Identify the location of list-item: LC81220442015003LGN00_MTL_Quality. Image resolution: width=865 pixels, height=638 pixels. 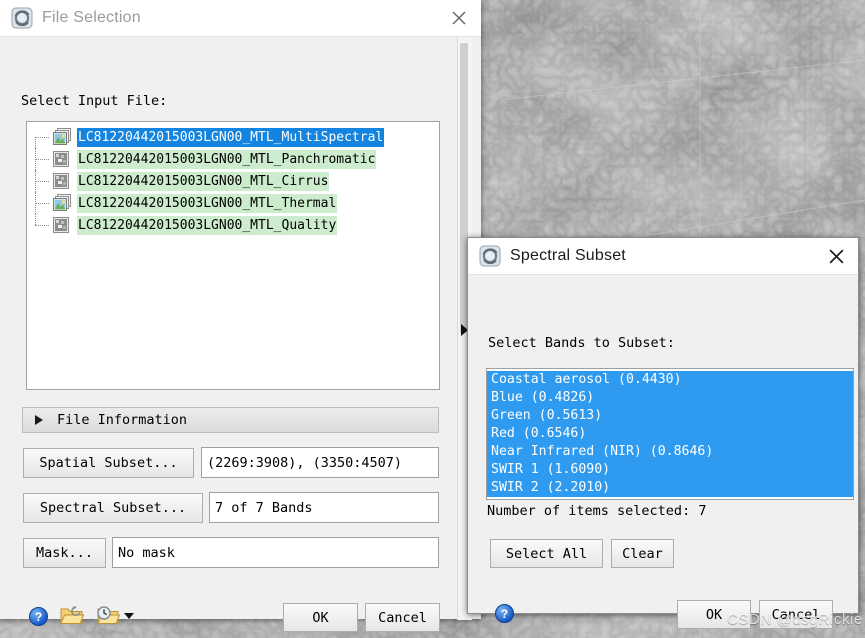
(233, 225).